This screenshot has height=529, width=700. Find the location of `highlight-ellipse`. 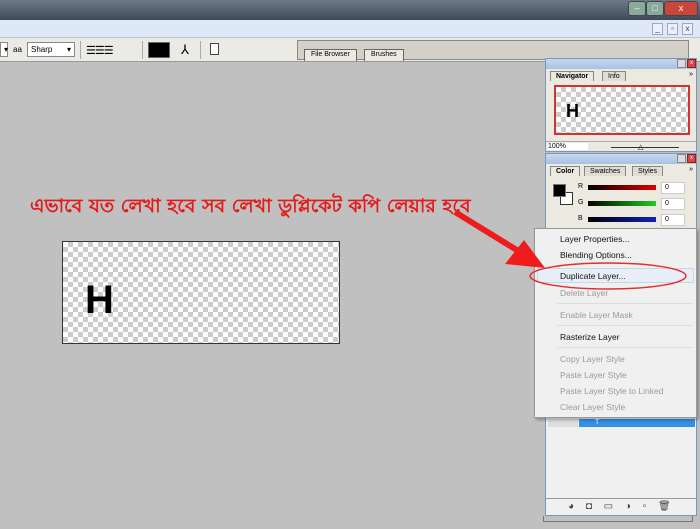

highlight-ellipse is located at coordinates (608, 276).